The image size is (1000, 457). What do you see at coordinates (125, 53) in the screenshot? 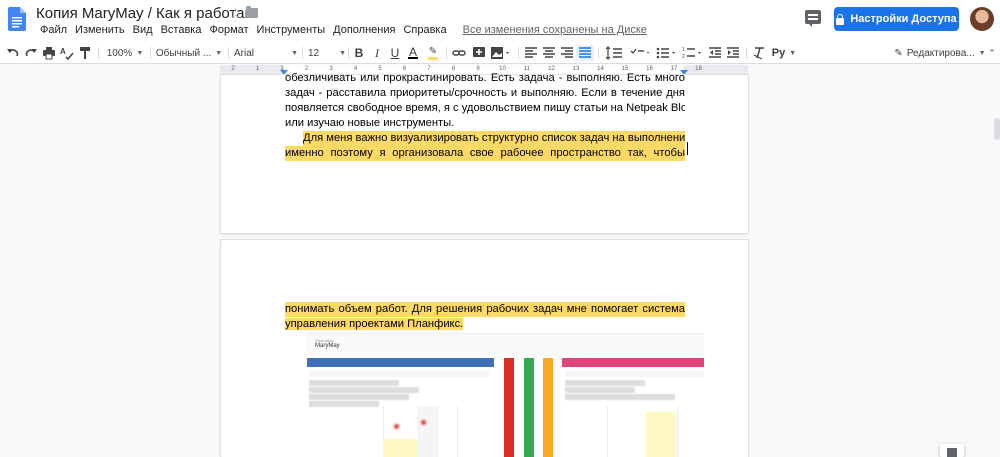
I see `zoom-select: 100% ▼` at bounding box center [125, 53].